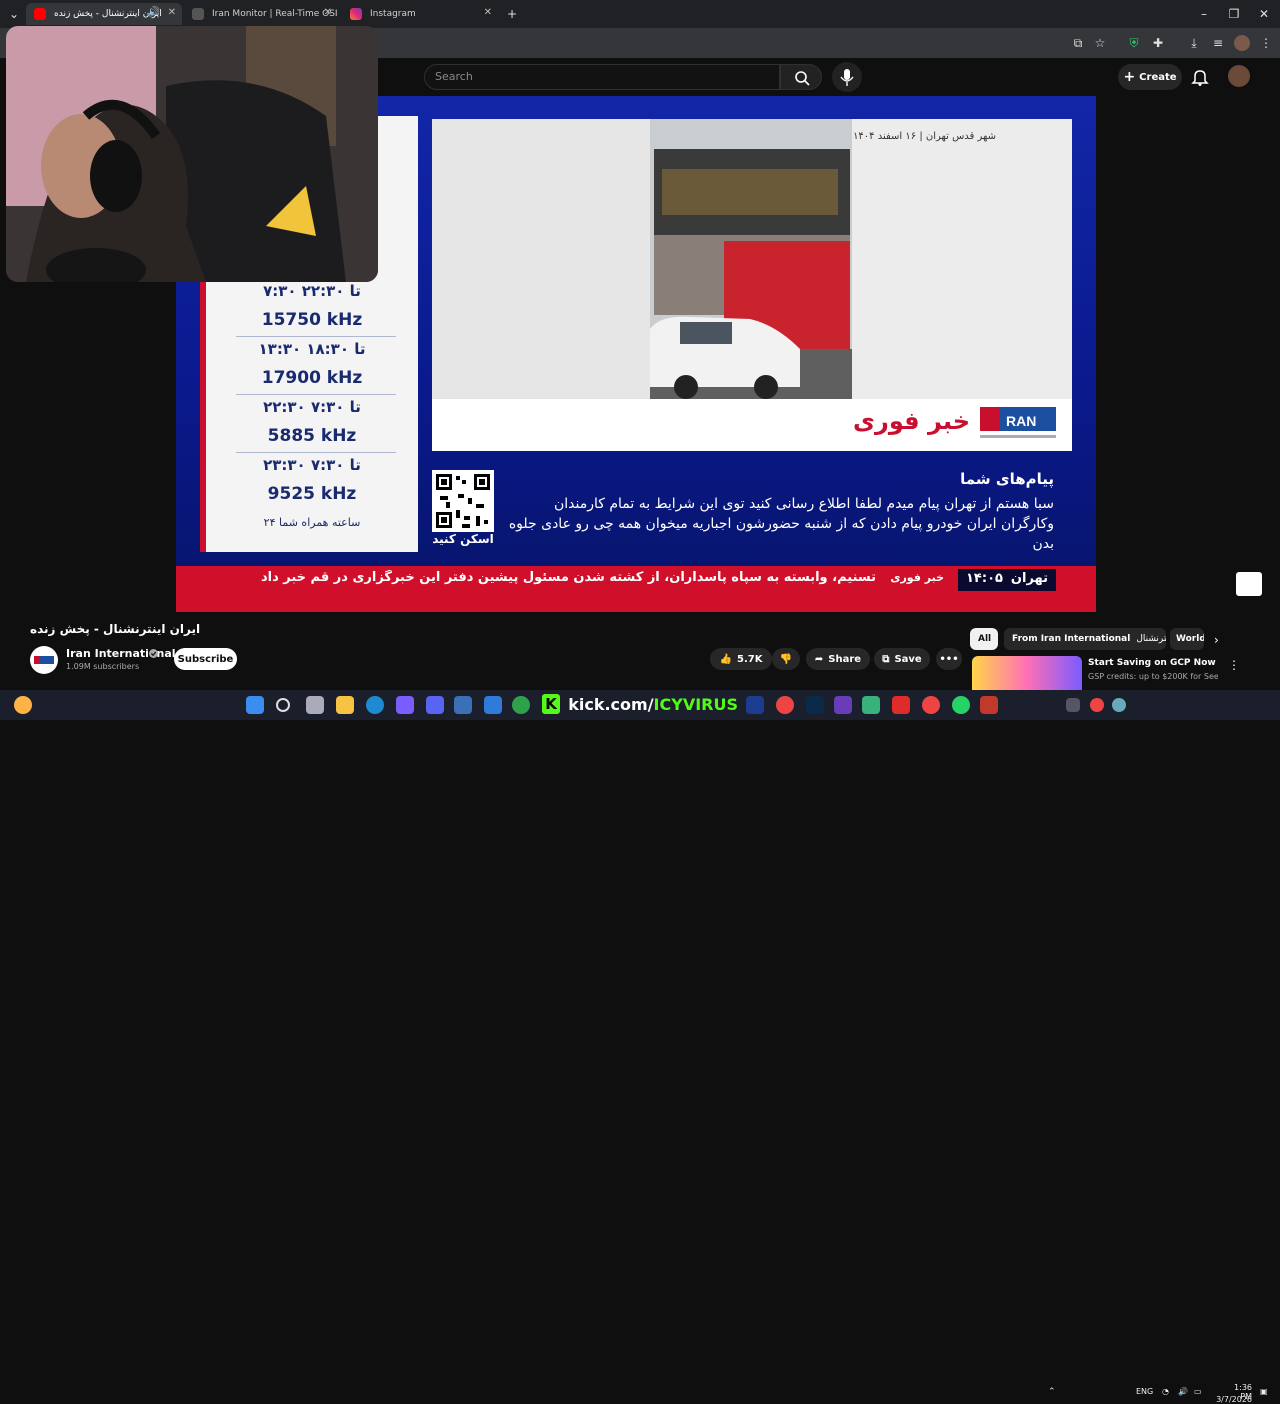 The width and height of the screenshot is (1280, 1404). What do you see at coordinates (786, 659) in the screenshot?
I see `dislike-button: 👎` at bounding box center [786, 659].